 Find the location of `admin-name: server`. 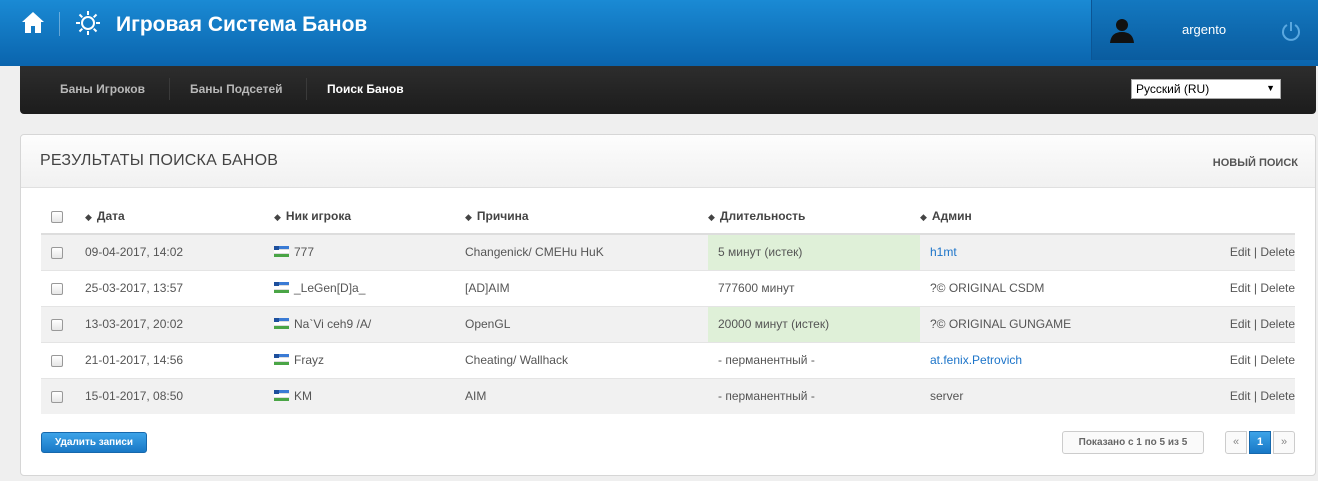

admin-name: server is located at coordinates (947, 396).